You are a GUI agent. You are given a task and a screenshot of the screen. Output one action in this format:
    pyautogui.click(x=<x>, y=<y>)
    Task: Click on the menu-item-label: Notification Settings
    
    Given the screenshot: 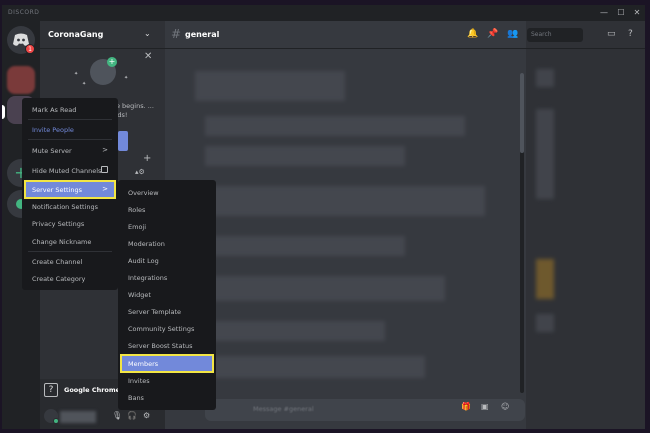 What is the action you would take?
    pyautogui.click(x=65, y=207)
    